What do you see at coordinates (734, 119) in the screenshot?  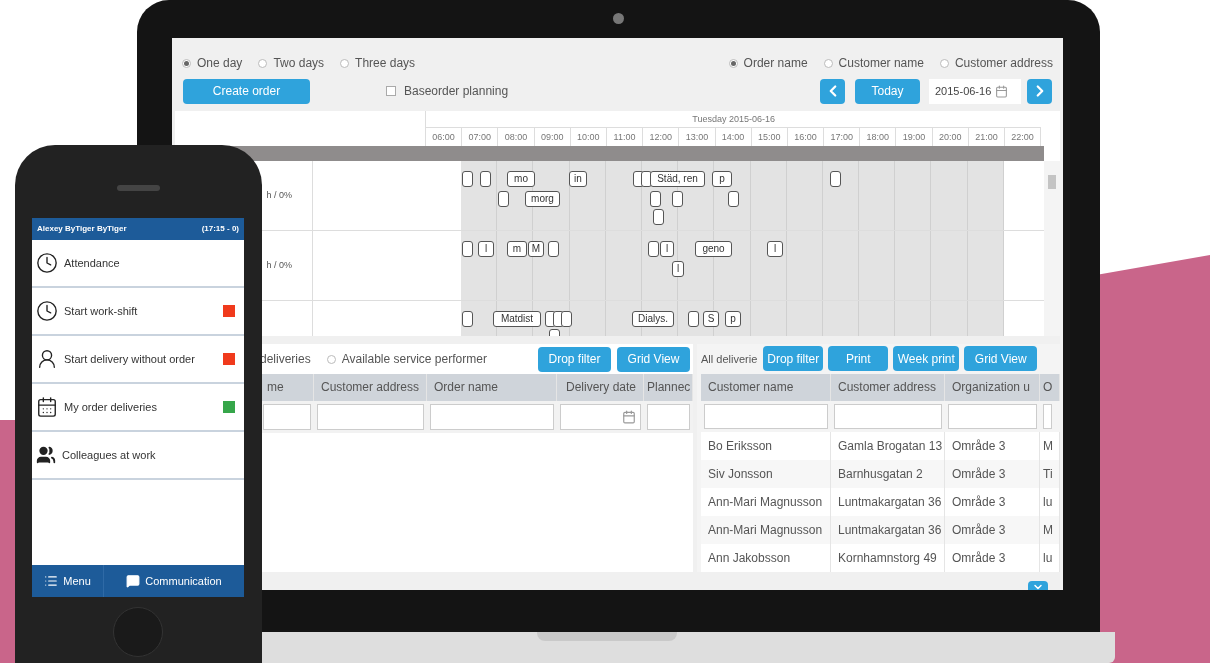 I see `timeline-date: Tuesday 2015-06-16` at bounding box center [734, 119].